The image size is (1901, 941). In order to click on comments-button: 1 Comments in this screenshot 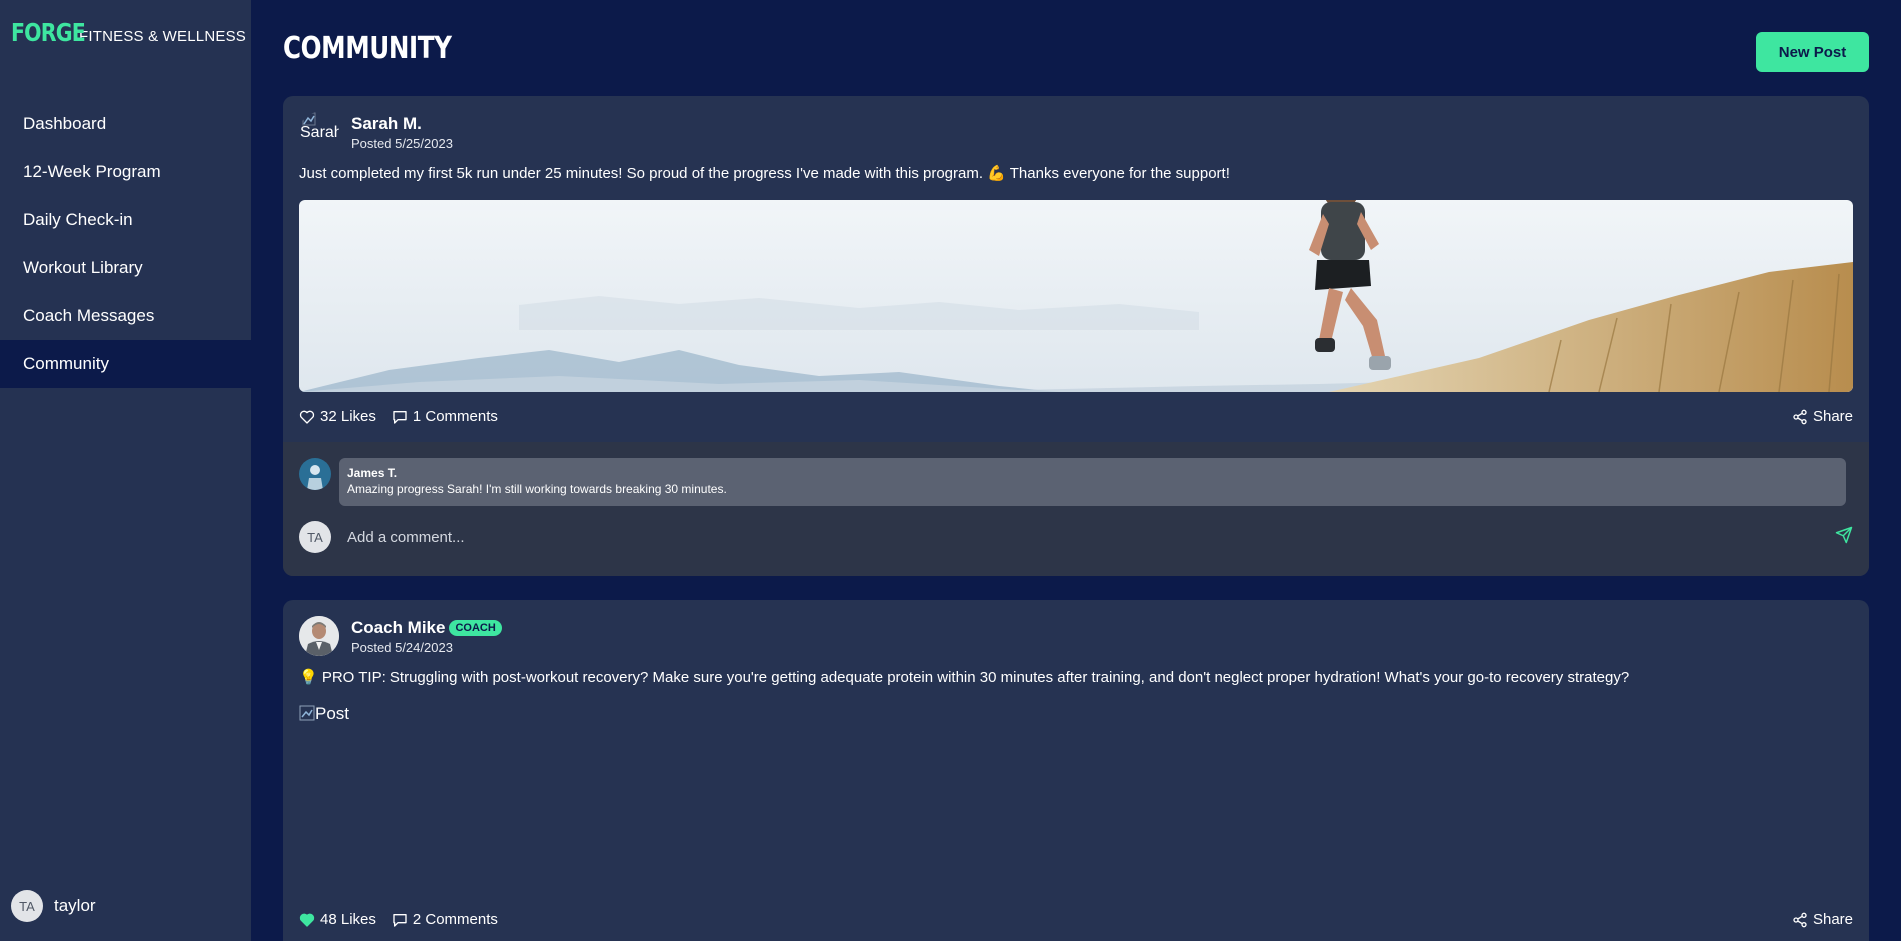, I will do `click(445, 416)`.